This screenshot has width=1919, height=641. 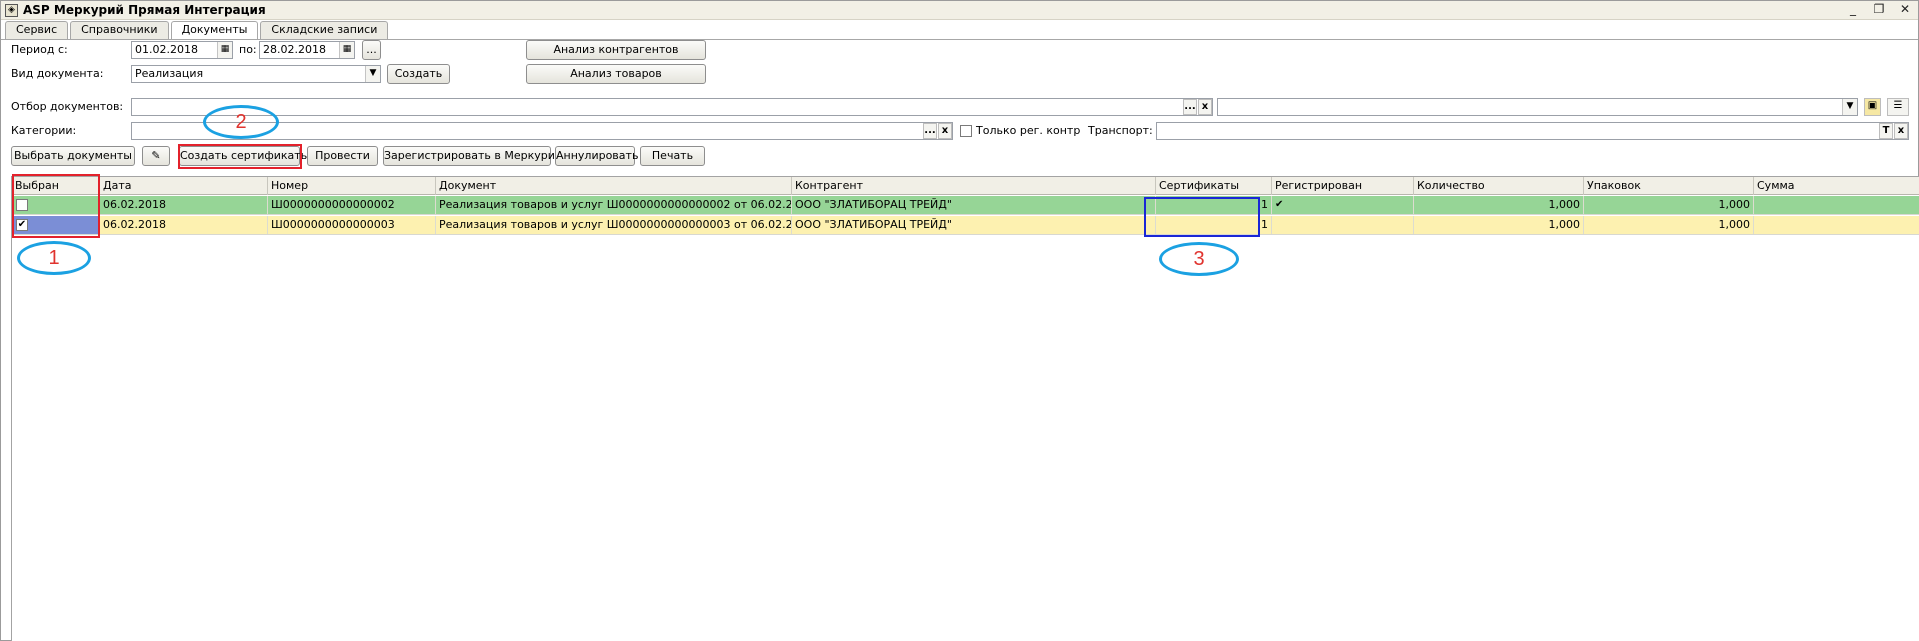 What do you see at coordinates (616, 50) in the screenshot?
I see `analyze-contractors-button: Анализ контрагентов` at bounding box center [616, 50].